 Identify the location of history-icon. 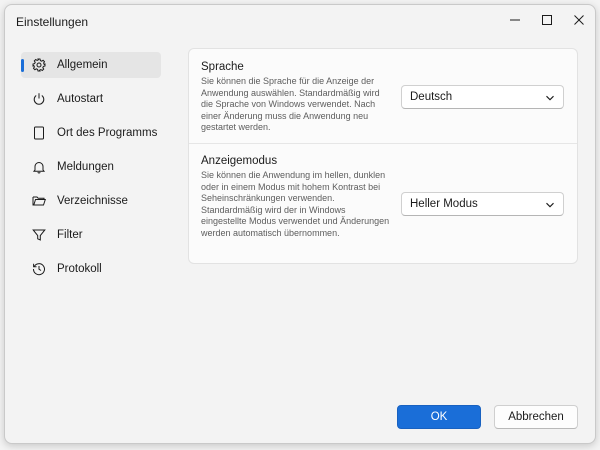
(39, 269).